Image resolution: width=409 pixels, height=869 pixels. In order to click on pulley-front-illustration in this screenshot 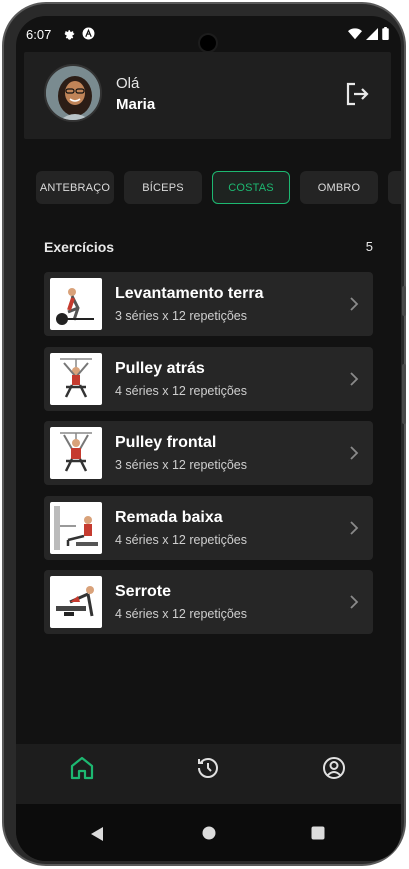, I will do `click(76, 452)`.